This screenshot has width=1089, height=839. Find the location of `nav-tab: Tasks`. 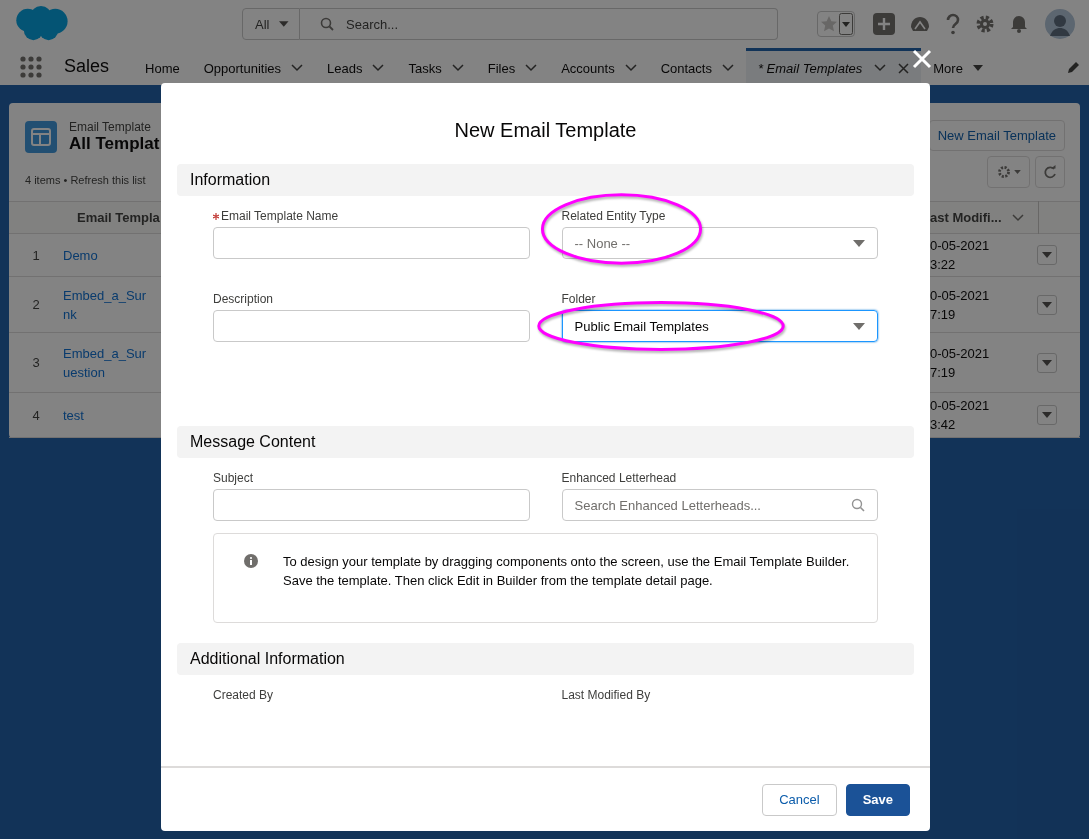

nav-tab: Tasks is located at coordinates (436, 66).